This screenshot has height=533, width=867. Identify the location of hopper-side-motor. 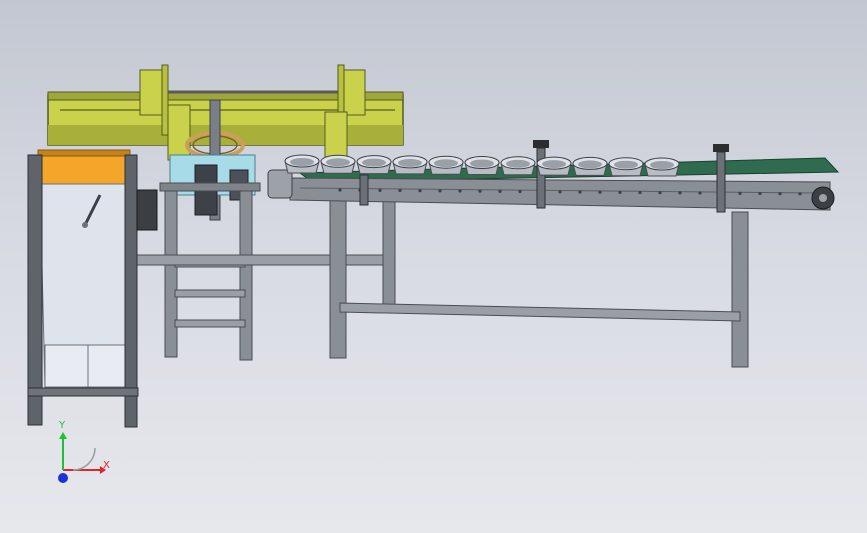
(147, 210).